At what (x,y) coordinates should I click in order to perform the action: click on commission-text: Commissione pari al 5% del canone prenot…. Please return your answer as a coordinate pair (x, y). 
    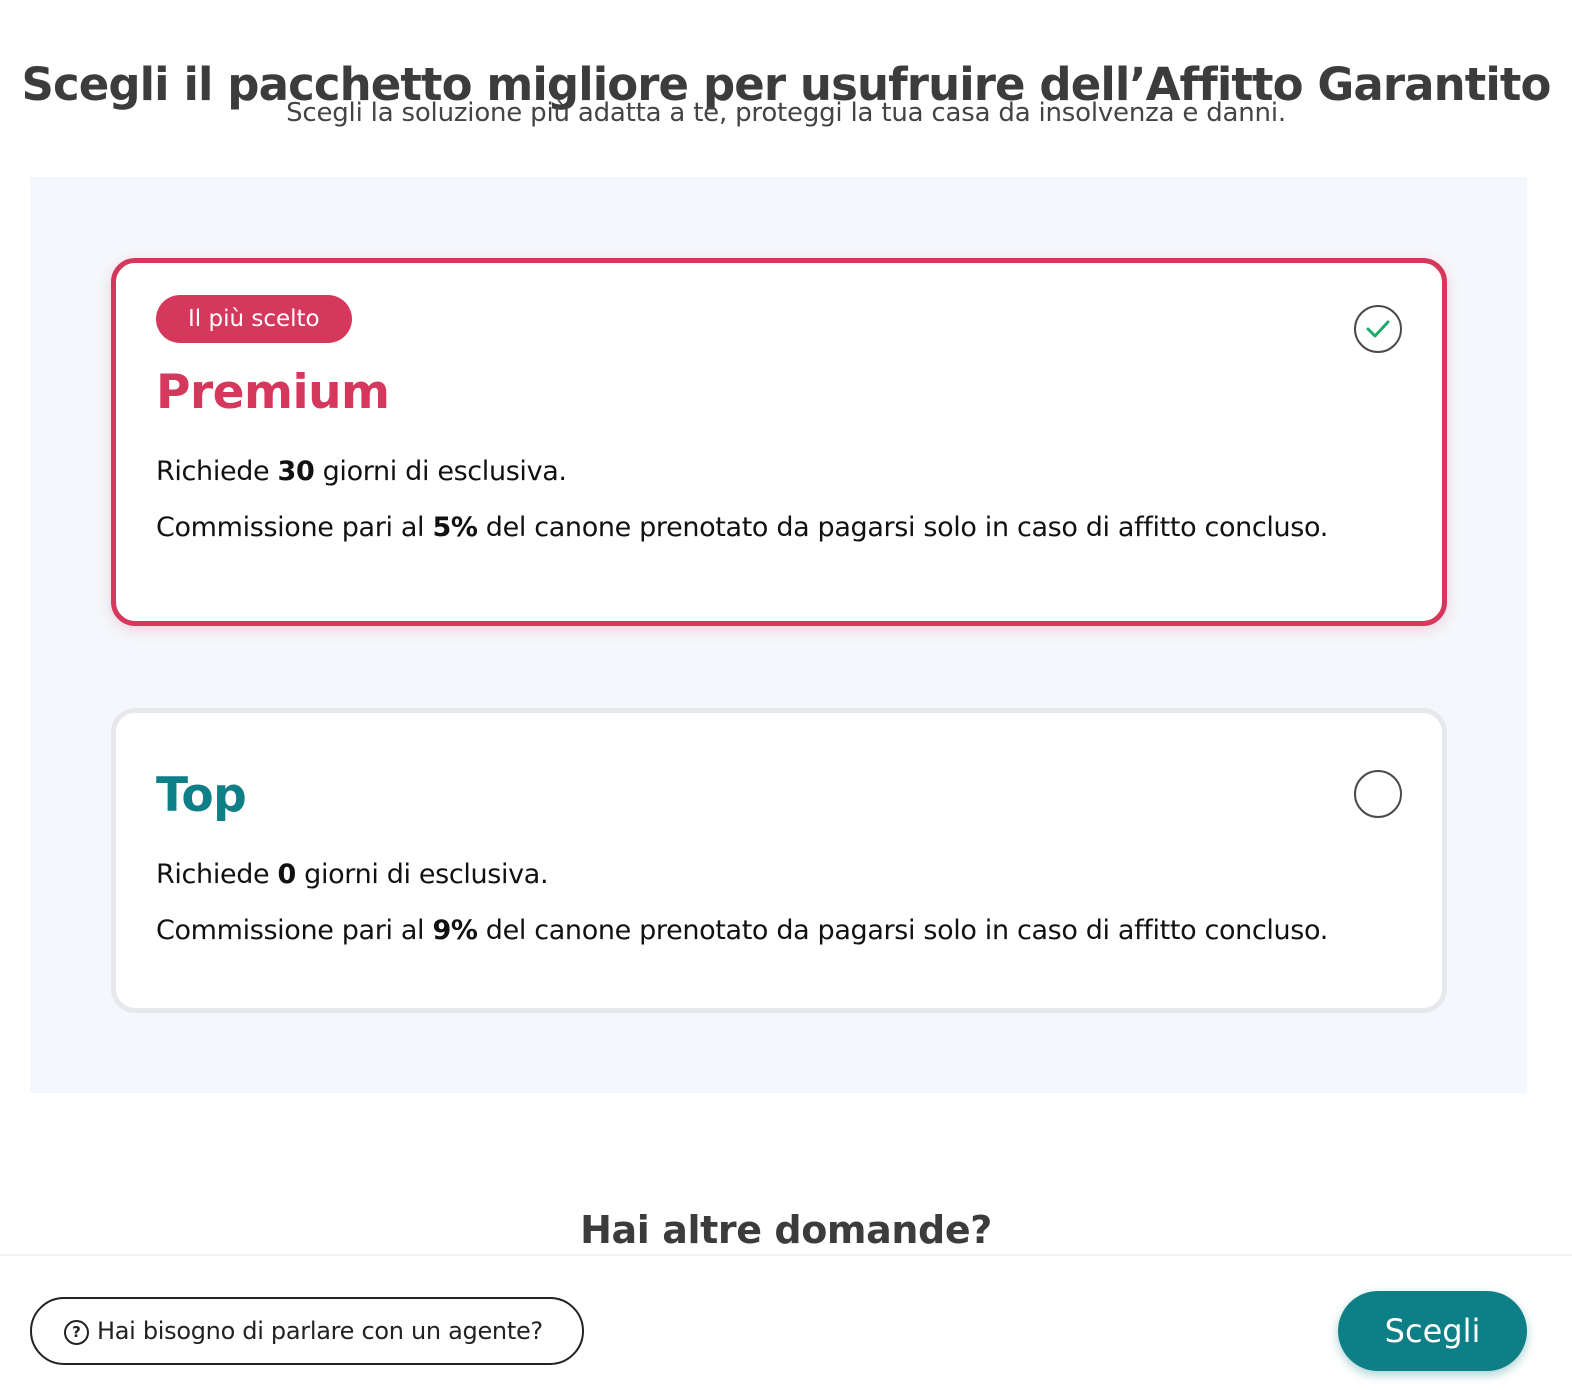
    Looking at the image, I should click on (742, 527).